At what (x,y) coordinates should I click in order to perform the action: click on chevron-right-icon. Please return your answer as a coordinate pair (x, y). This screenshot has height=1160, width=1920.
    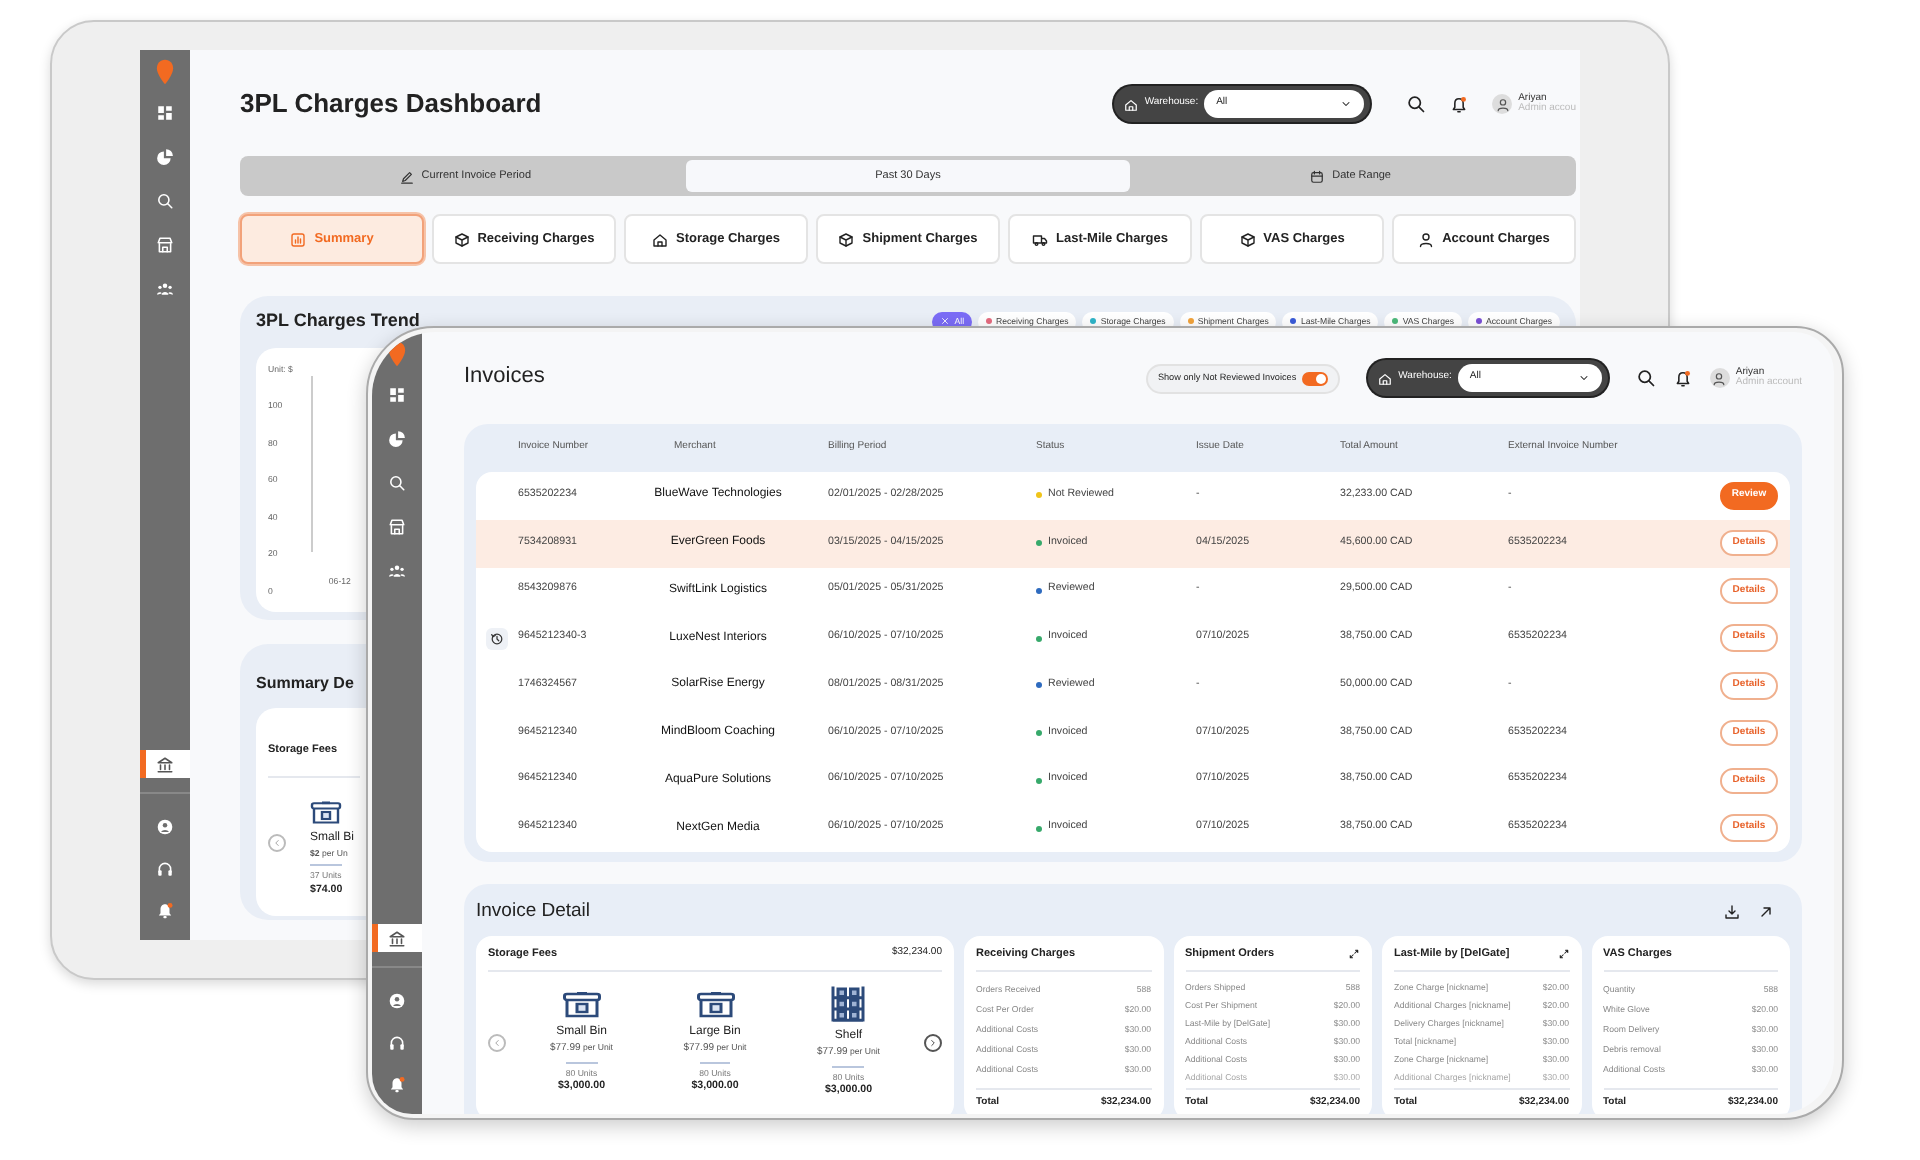
    Looking at the image, I should click on (933, 1042).